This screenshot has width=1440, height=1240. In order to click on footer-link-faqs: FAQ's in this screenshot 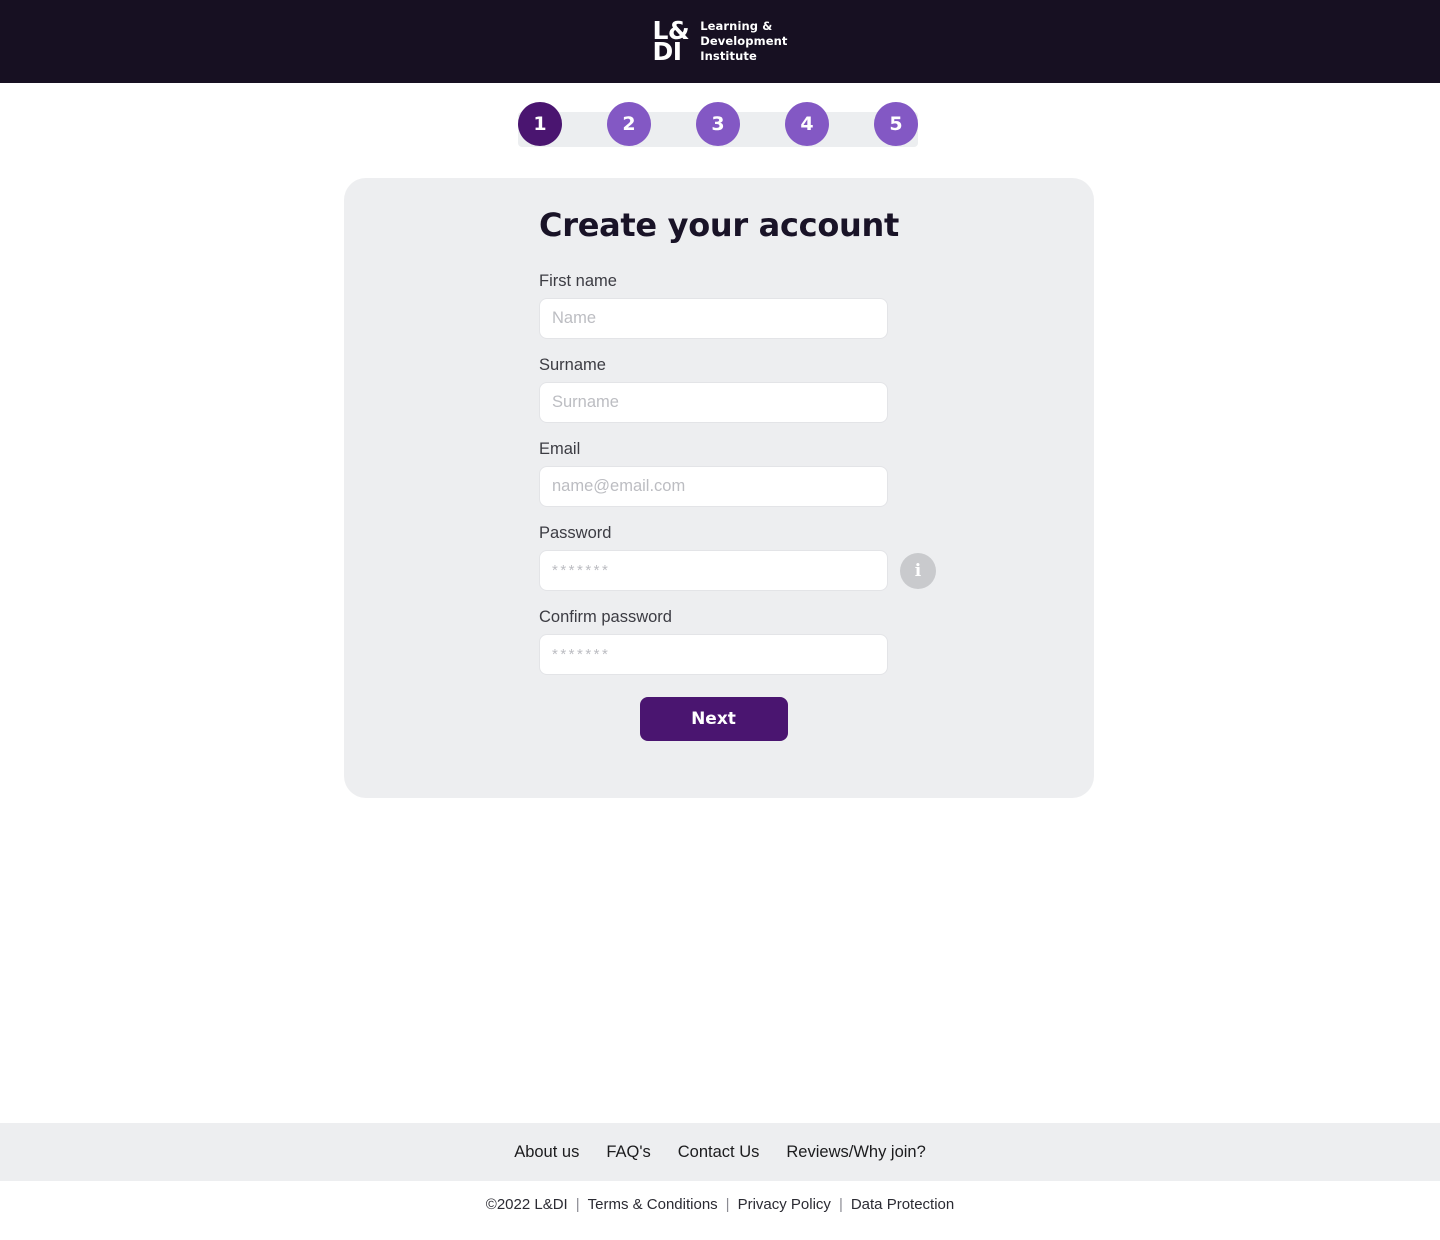, I will do `click(628, 1152)`.